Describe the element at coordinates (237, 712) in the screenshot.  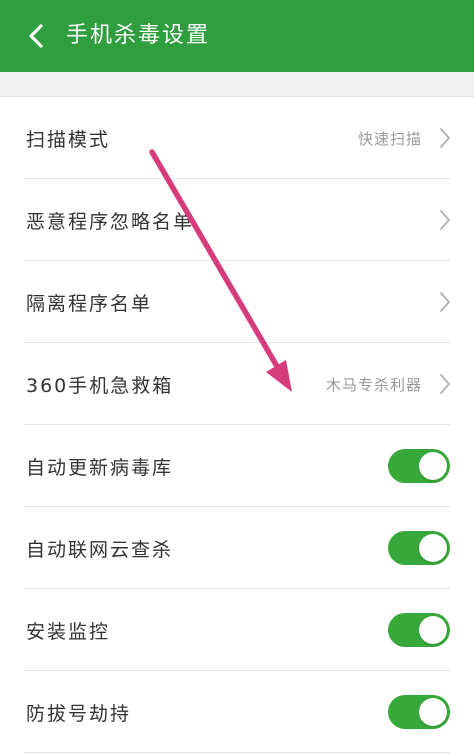
I see `row-anti-dial-hijack: 防拔号劫持` at that location.